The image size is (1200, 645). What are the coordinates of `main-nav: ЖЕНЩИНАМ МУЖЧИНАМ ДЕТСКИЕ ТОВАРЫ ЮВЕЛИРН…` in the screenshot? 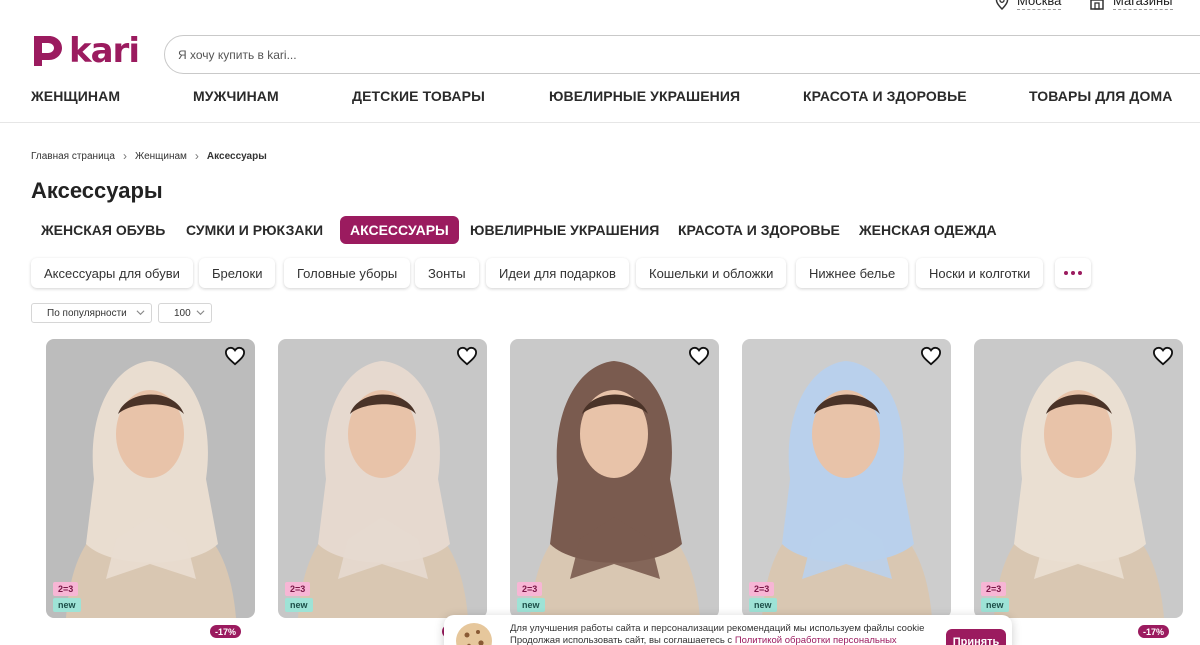 It's located at (600, 98).